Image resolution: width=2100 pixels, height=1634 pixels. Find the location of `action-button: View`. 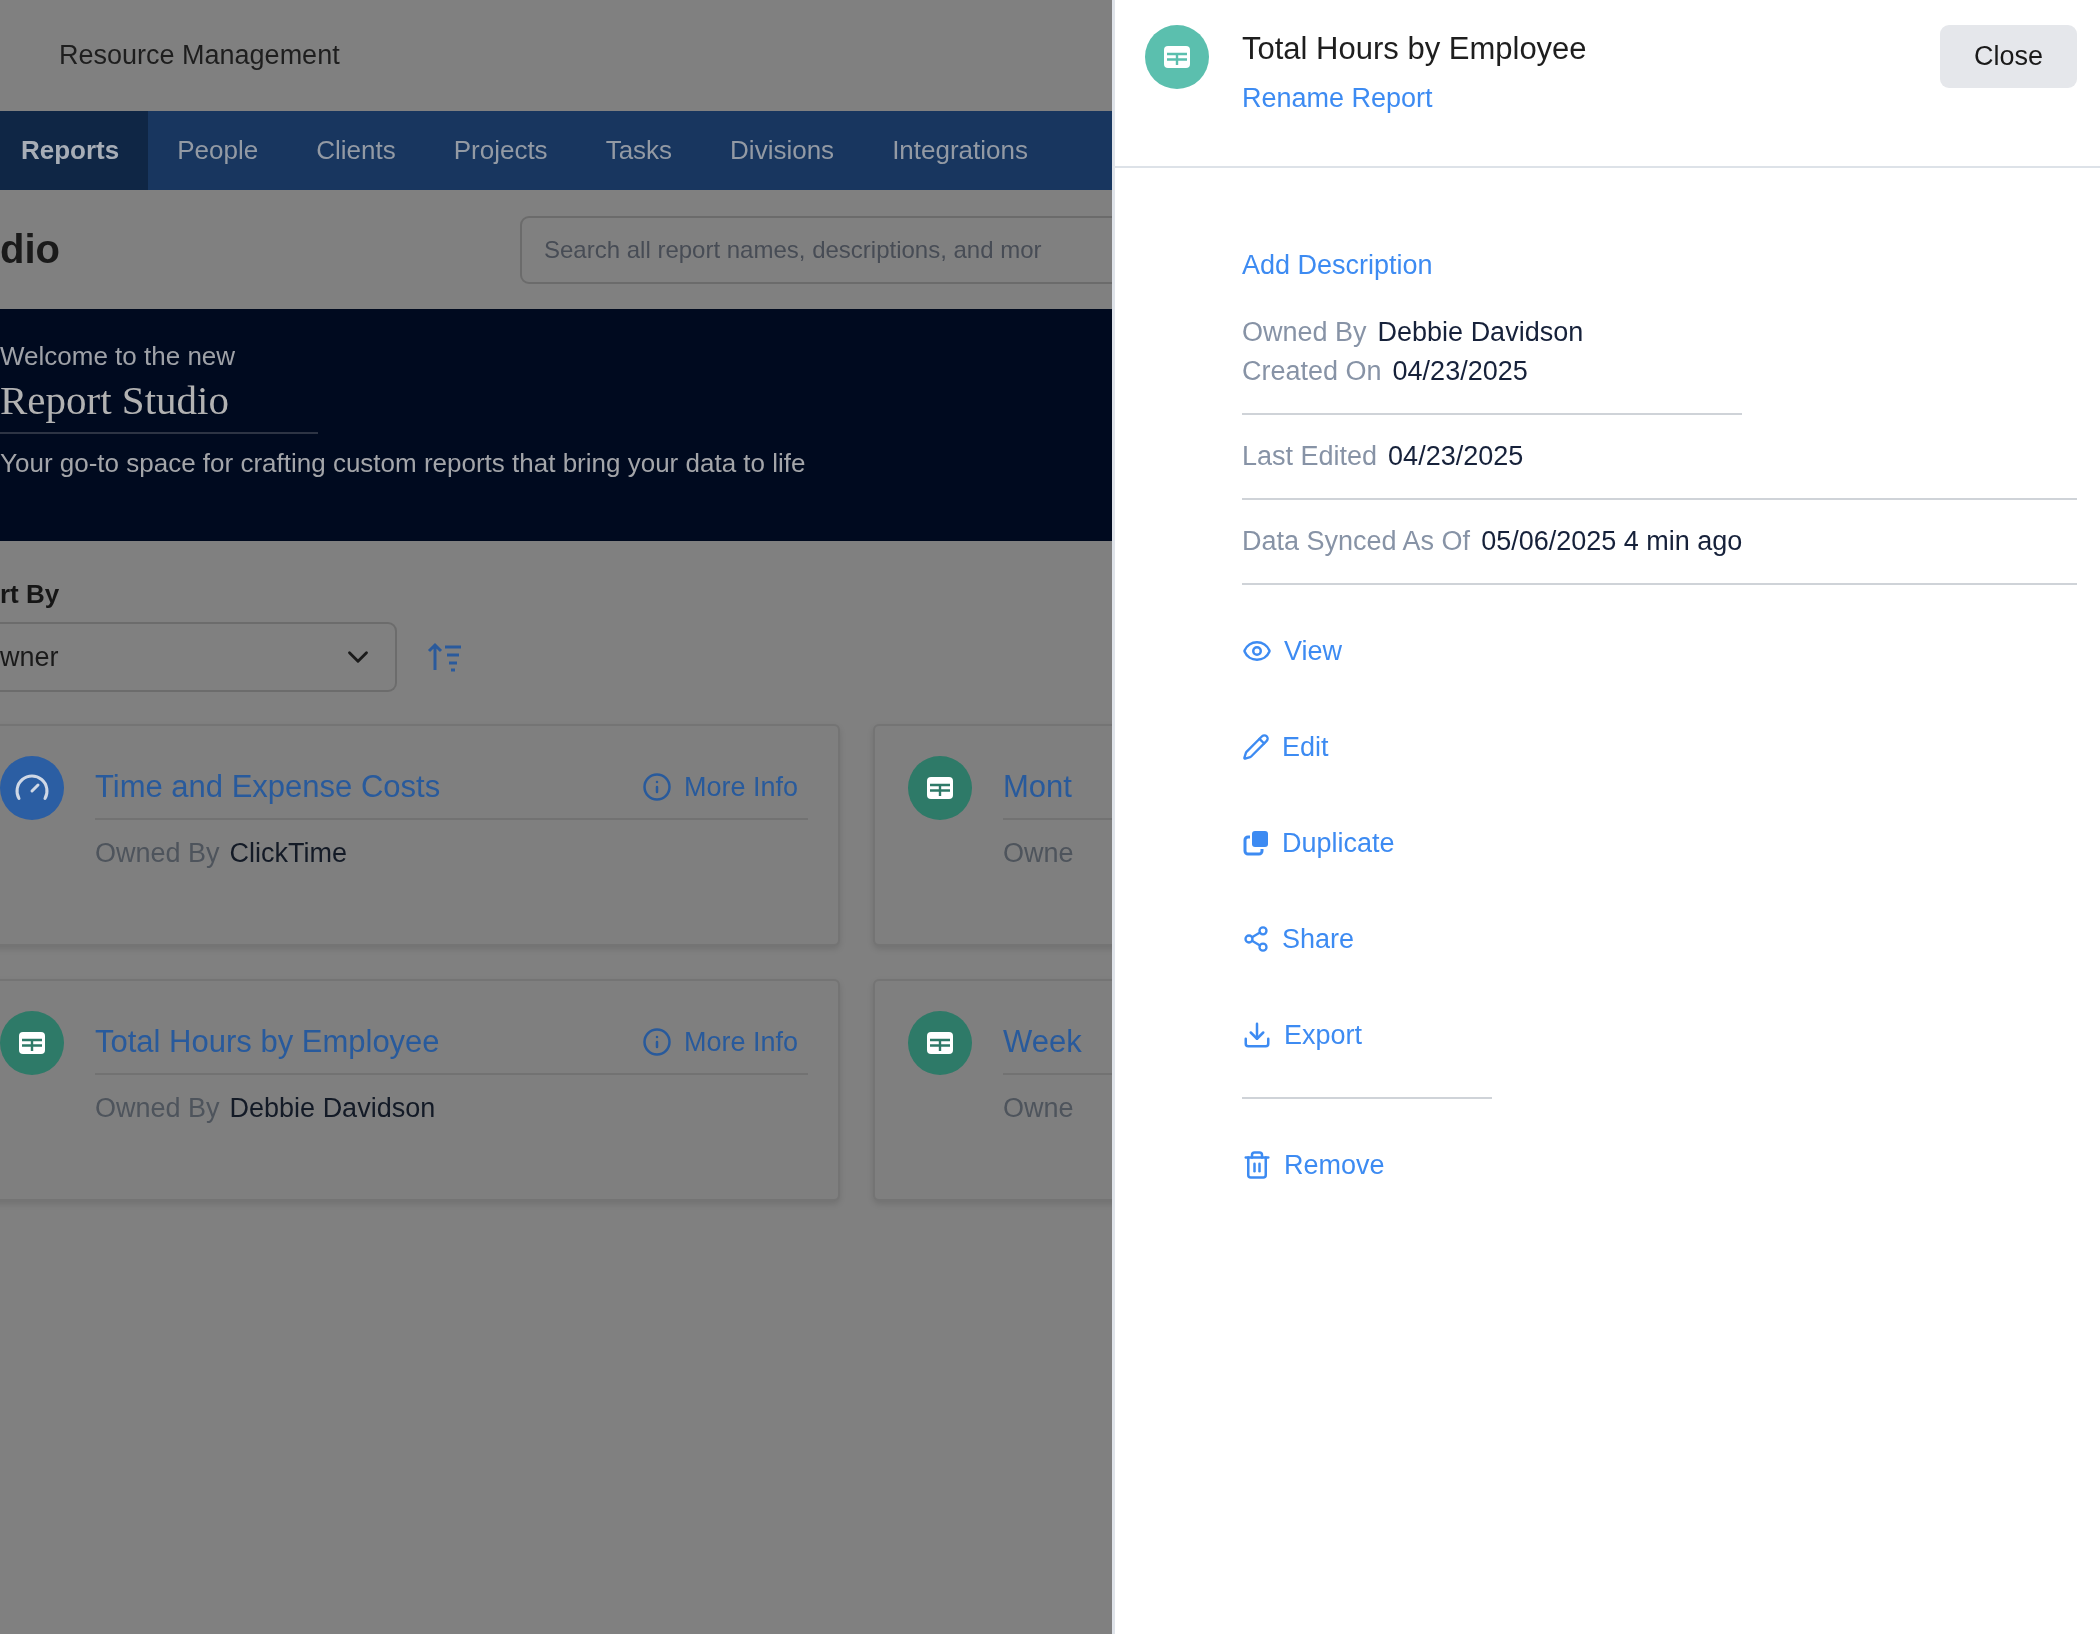

action-button: View is located at coordinates (1292, 651).